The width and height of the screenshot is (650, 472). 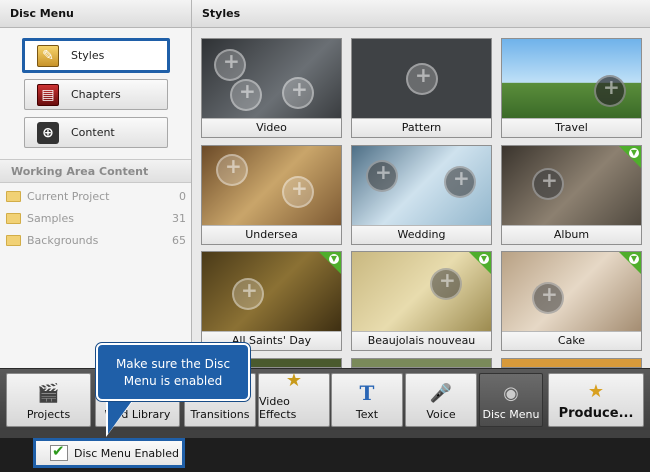 I want to click on style-tile-travel: Travel, so click(x=571, y=88).